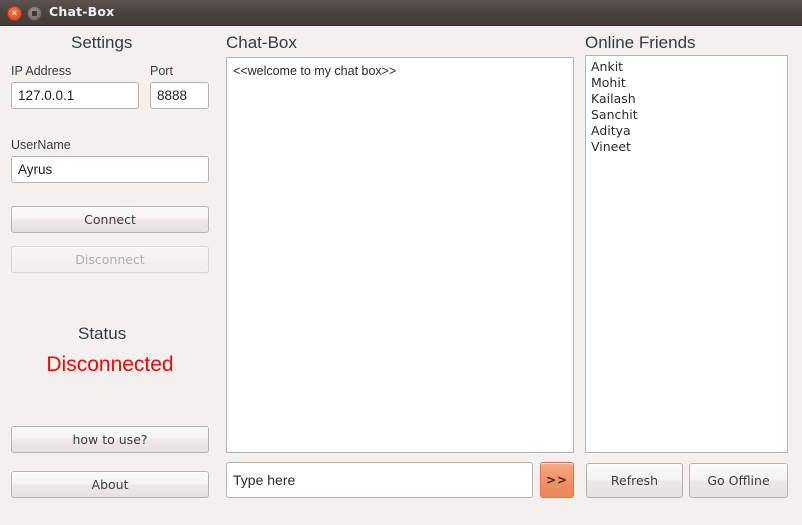 This screenshot has height=525, width=802. What do you see at coordinates (401, 13) in the screenshot?
I see `window-titlebar: × Chat-Box` at bounding box center [401, 13].